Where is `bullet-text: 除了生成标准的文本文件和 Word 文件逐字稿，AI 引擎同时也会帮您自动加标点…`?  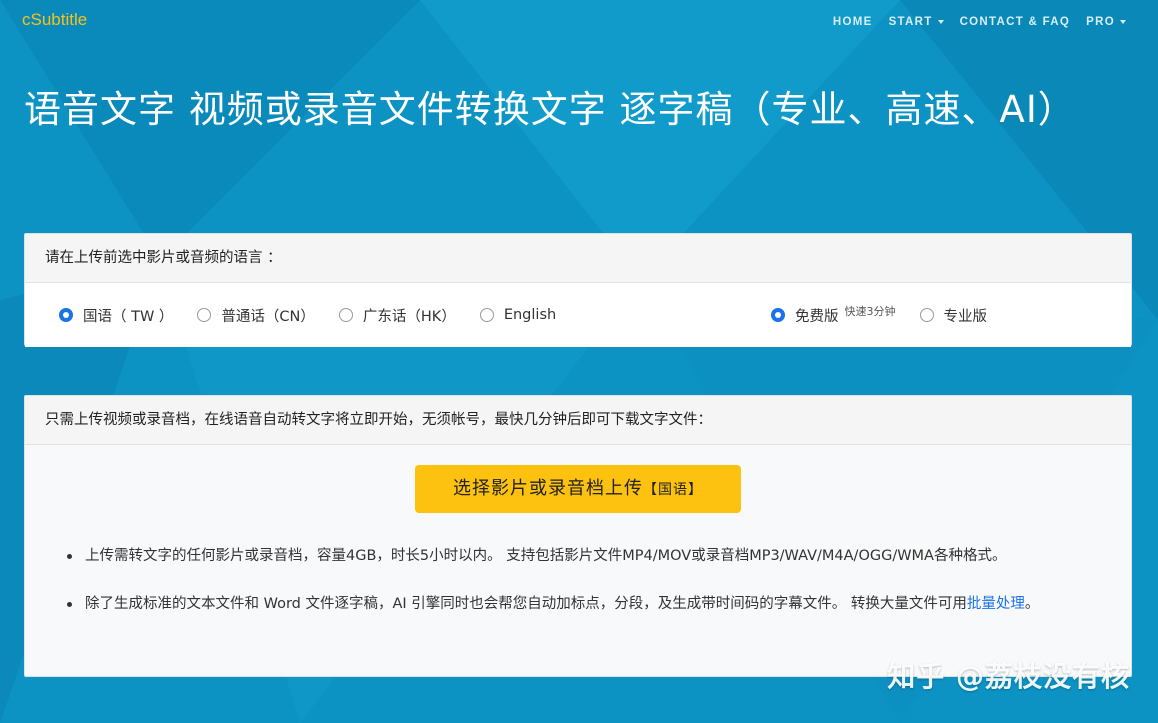
bullet-text: 除了生成标准的文本文件和 Word 文件逐字稿，AI 引擎同时也会帮您自动加标点… is located at coordinates (526, 604).